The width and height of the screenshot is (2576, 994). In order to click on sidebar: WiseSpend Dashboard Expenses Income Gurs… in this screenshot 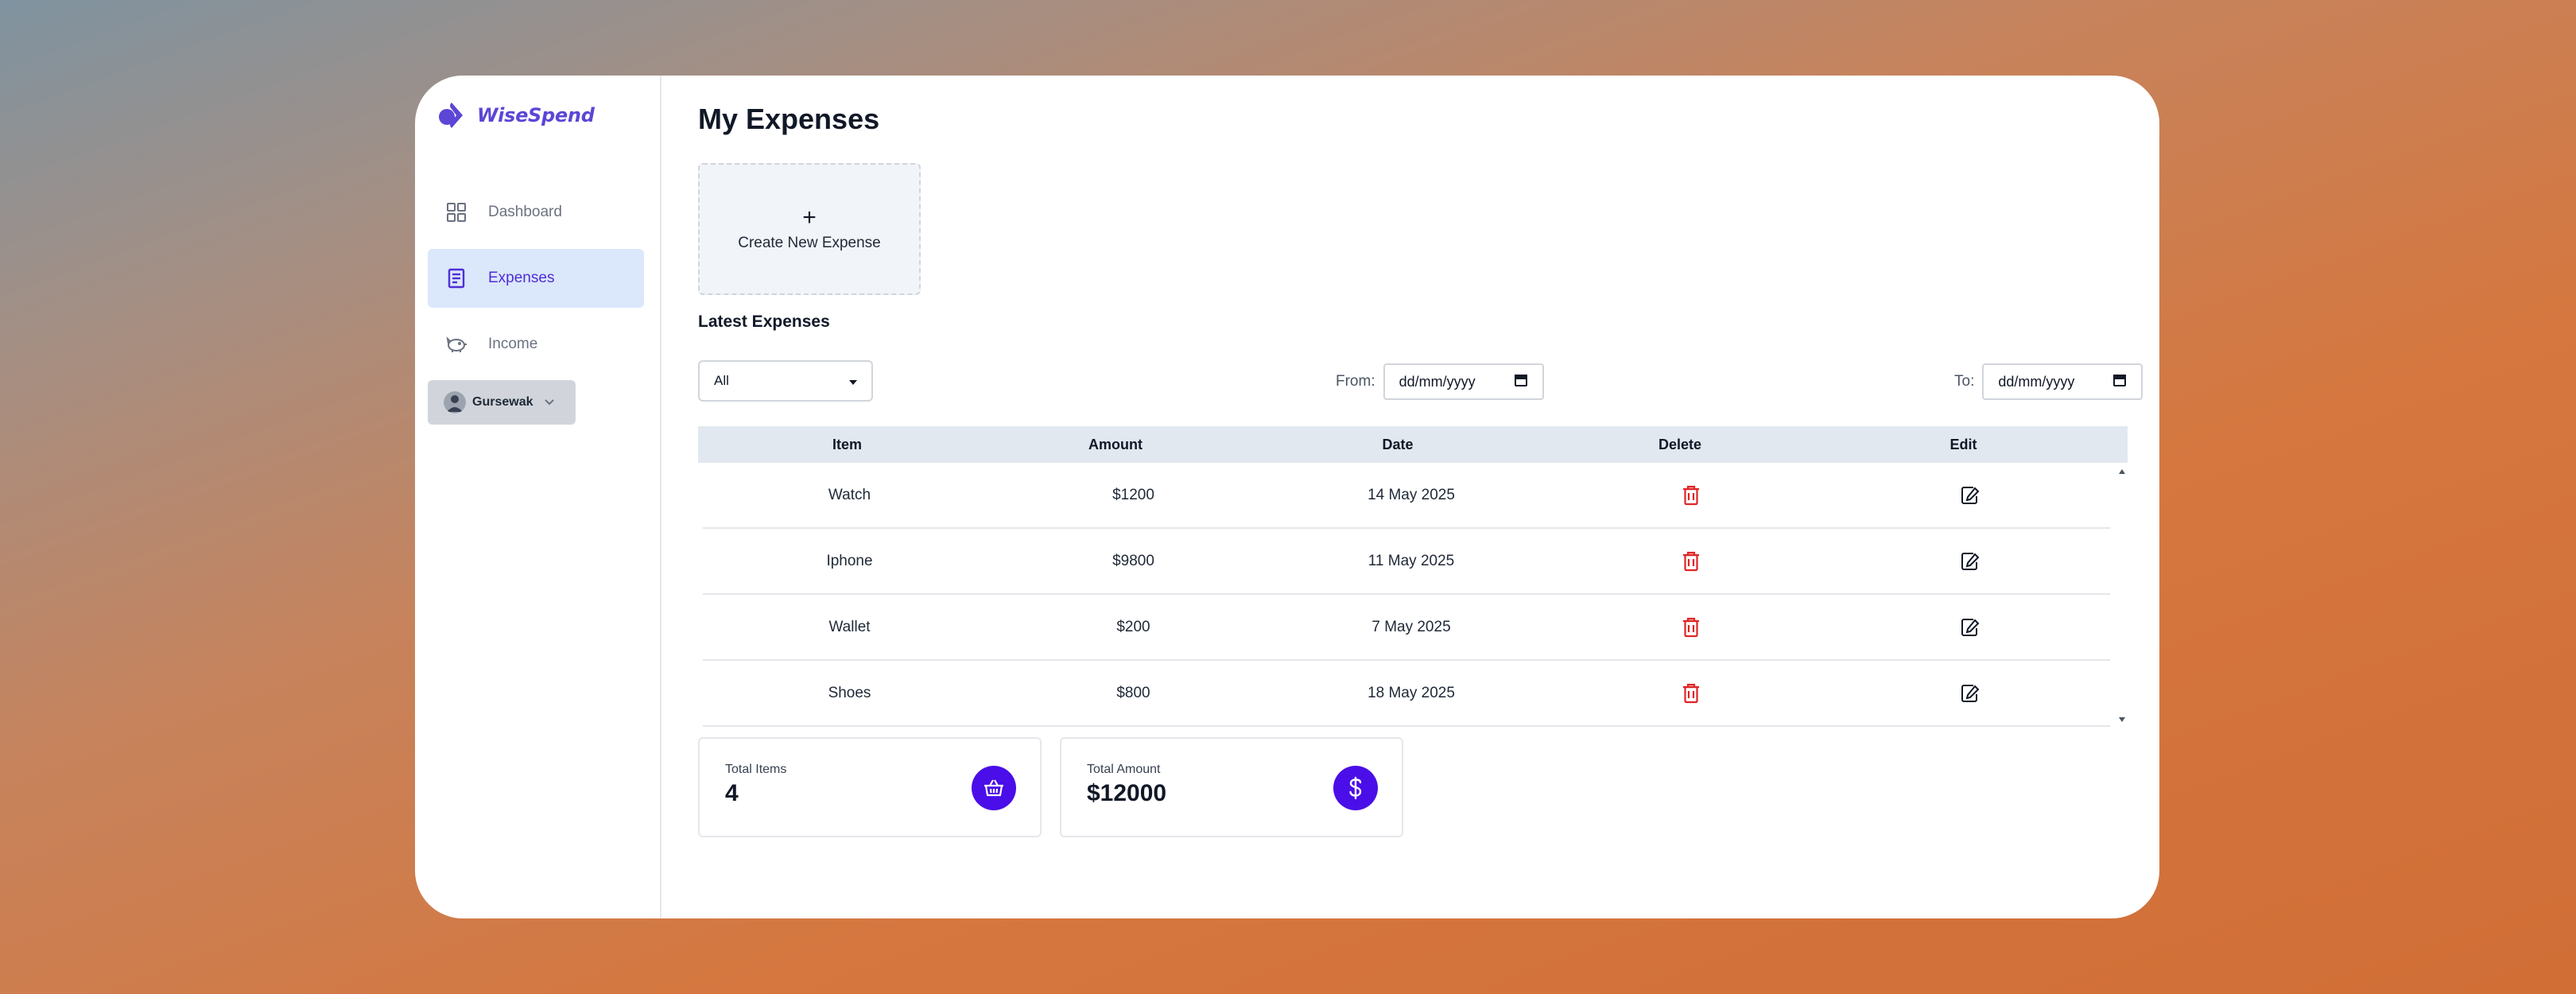, I will do `click(538, 497)`.